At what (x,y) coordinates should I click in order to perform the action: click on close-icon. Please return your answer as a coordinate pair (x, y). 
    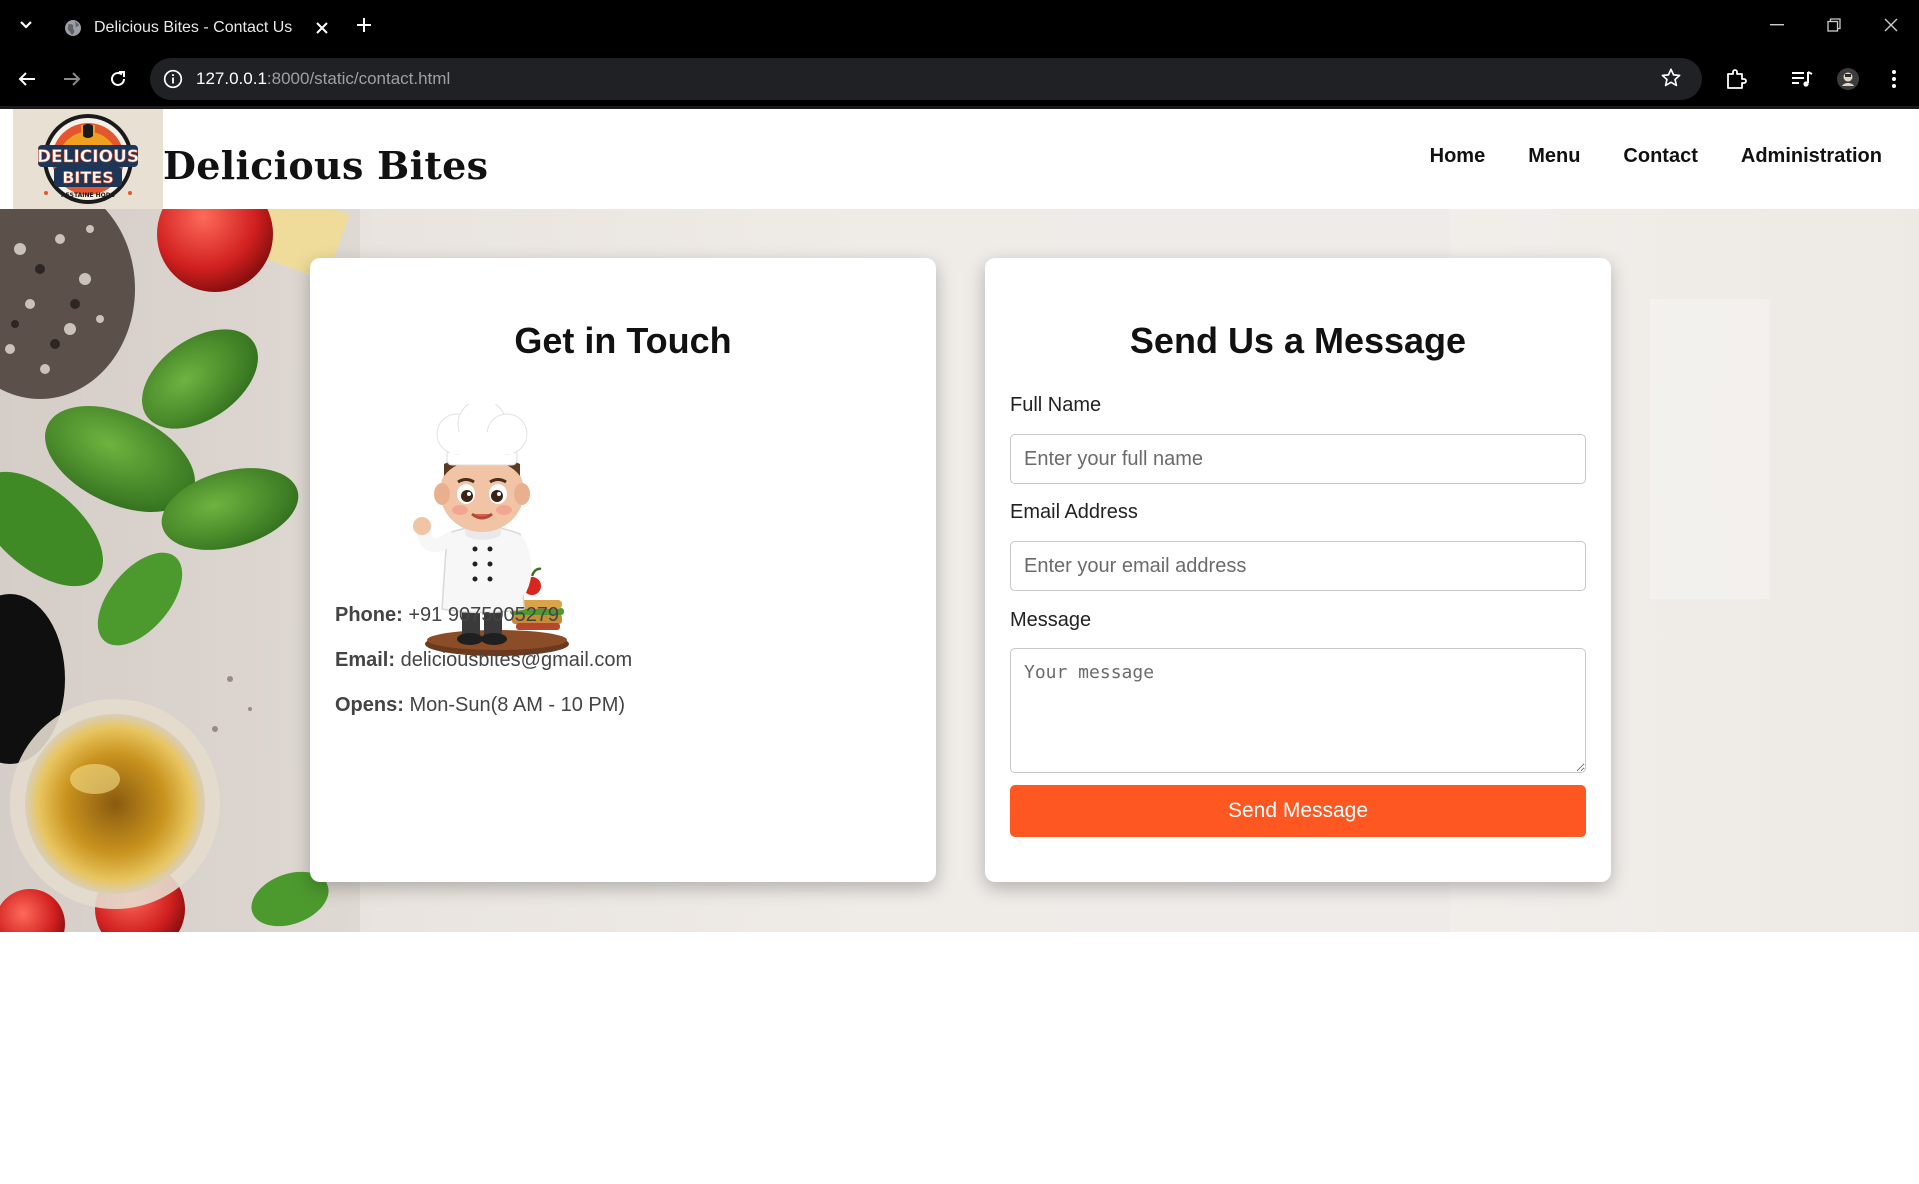
    Looking at the image, I should click on (322, 28).